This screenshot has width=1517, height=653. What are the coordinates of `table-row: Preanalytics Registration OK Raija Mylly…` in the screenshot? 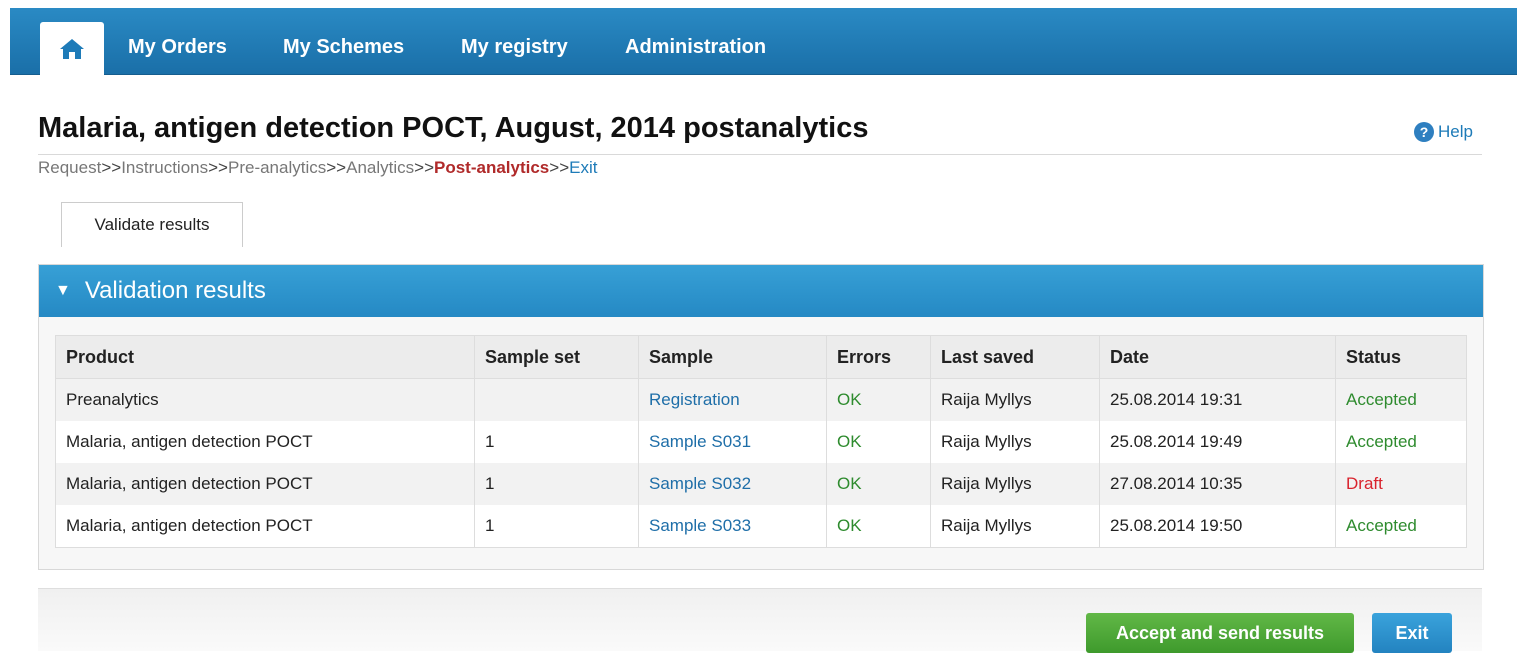 It's located at (761, 399).